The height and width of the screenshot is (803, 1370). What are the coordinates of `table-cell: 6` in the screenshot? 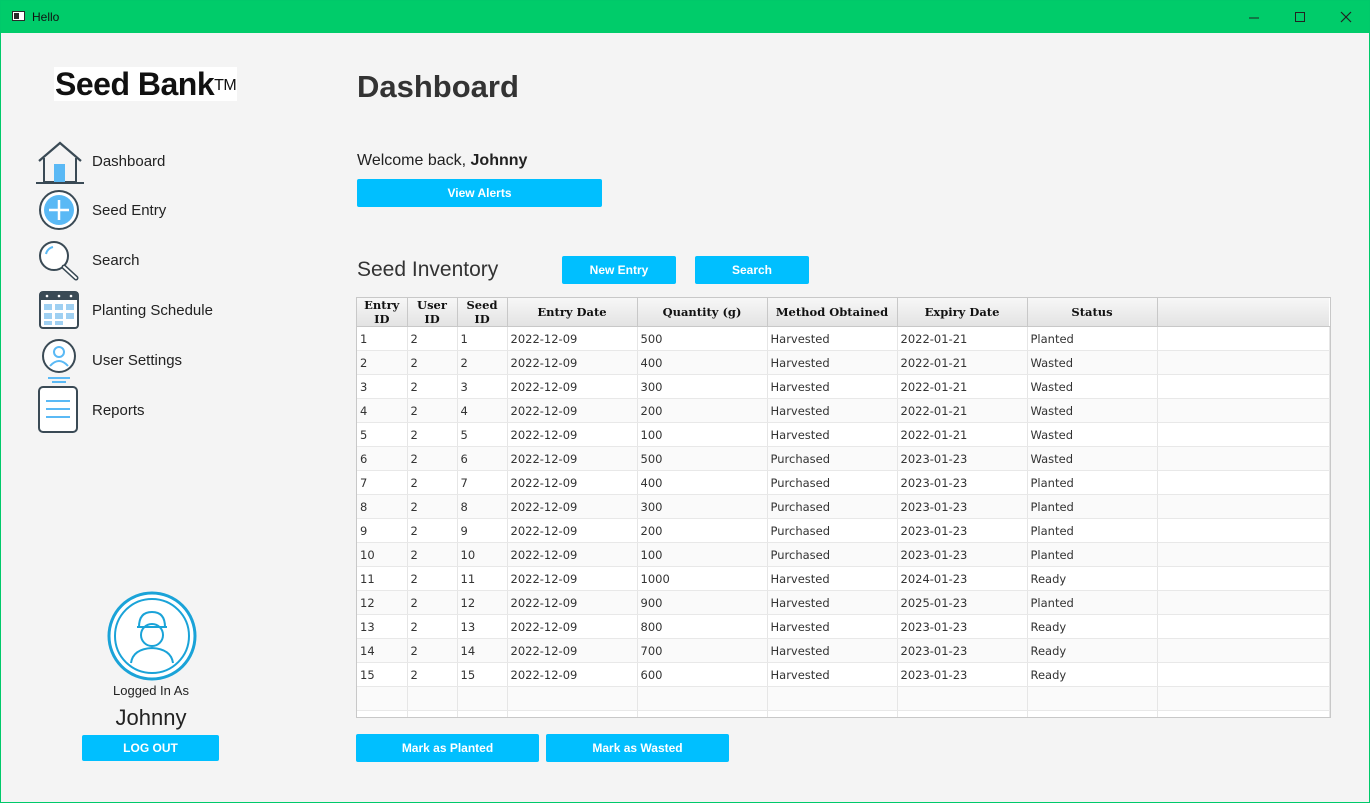 It's located at (482, 458).